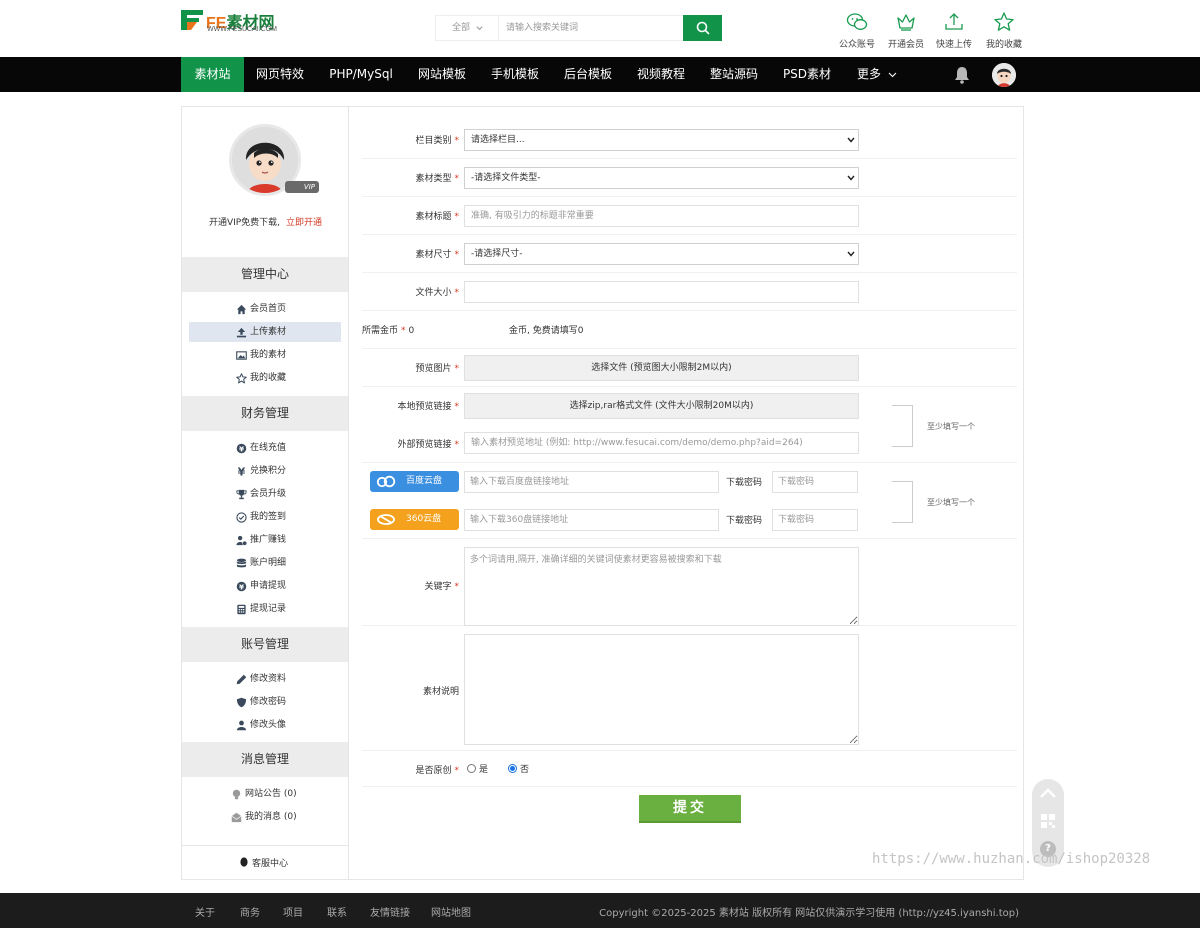  Describe the element at coordinates (237, 22) in the screenshot. I see `site-logo: FE素材网 WWW.FESUCAI.COM` at that location.